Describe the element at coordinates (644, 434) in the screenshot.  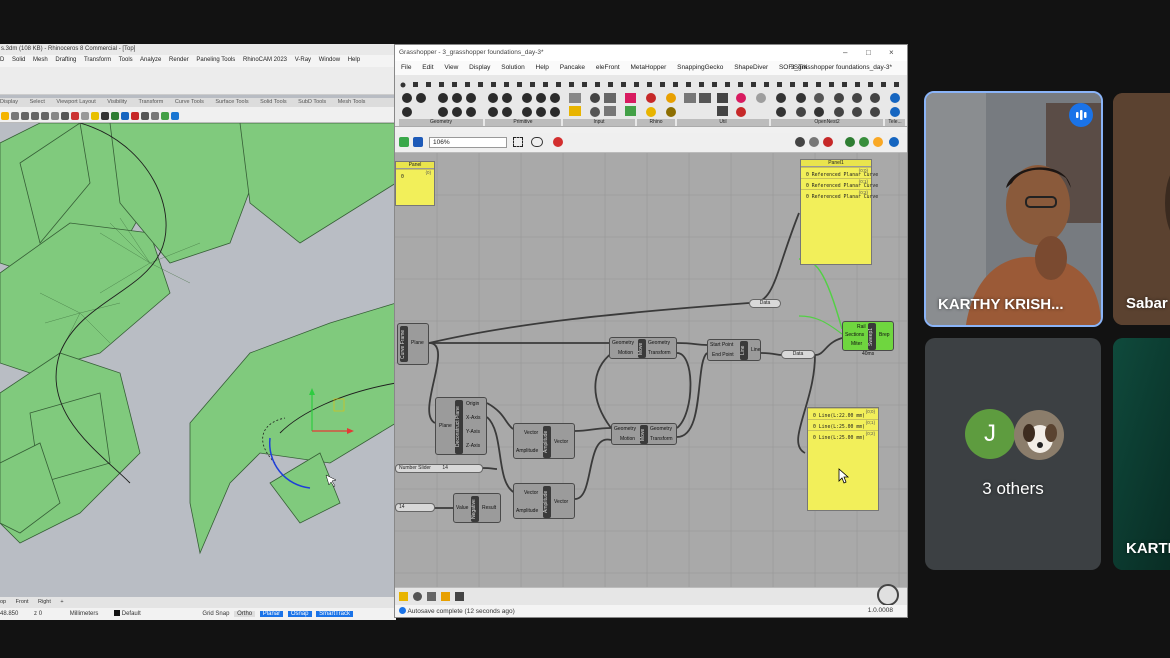
I see `component-move-2: Geometry Motion Move Geometry Transform` at that location.